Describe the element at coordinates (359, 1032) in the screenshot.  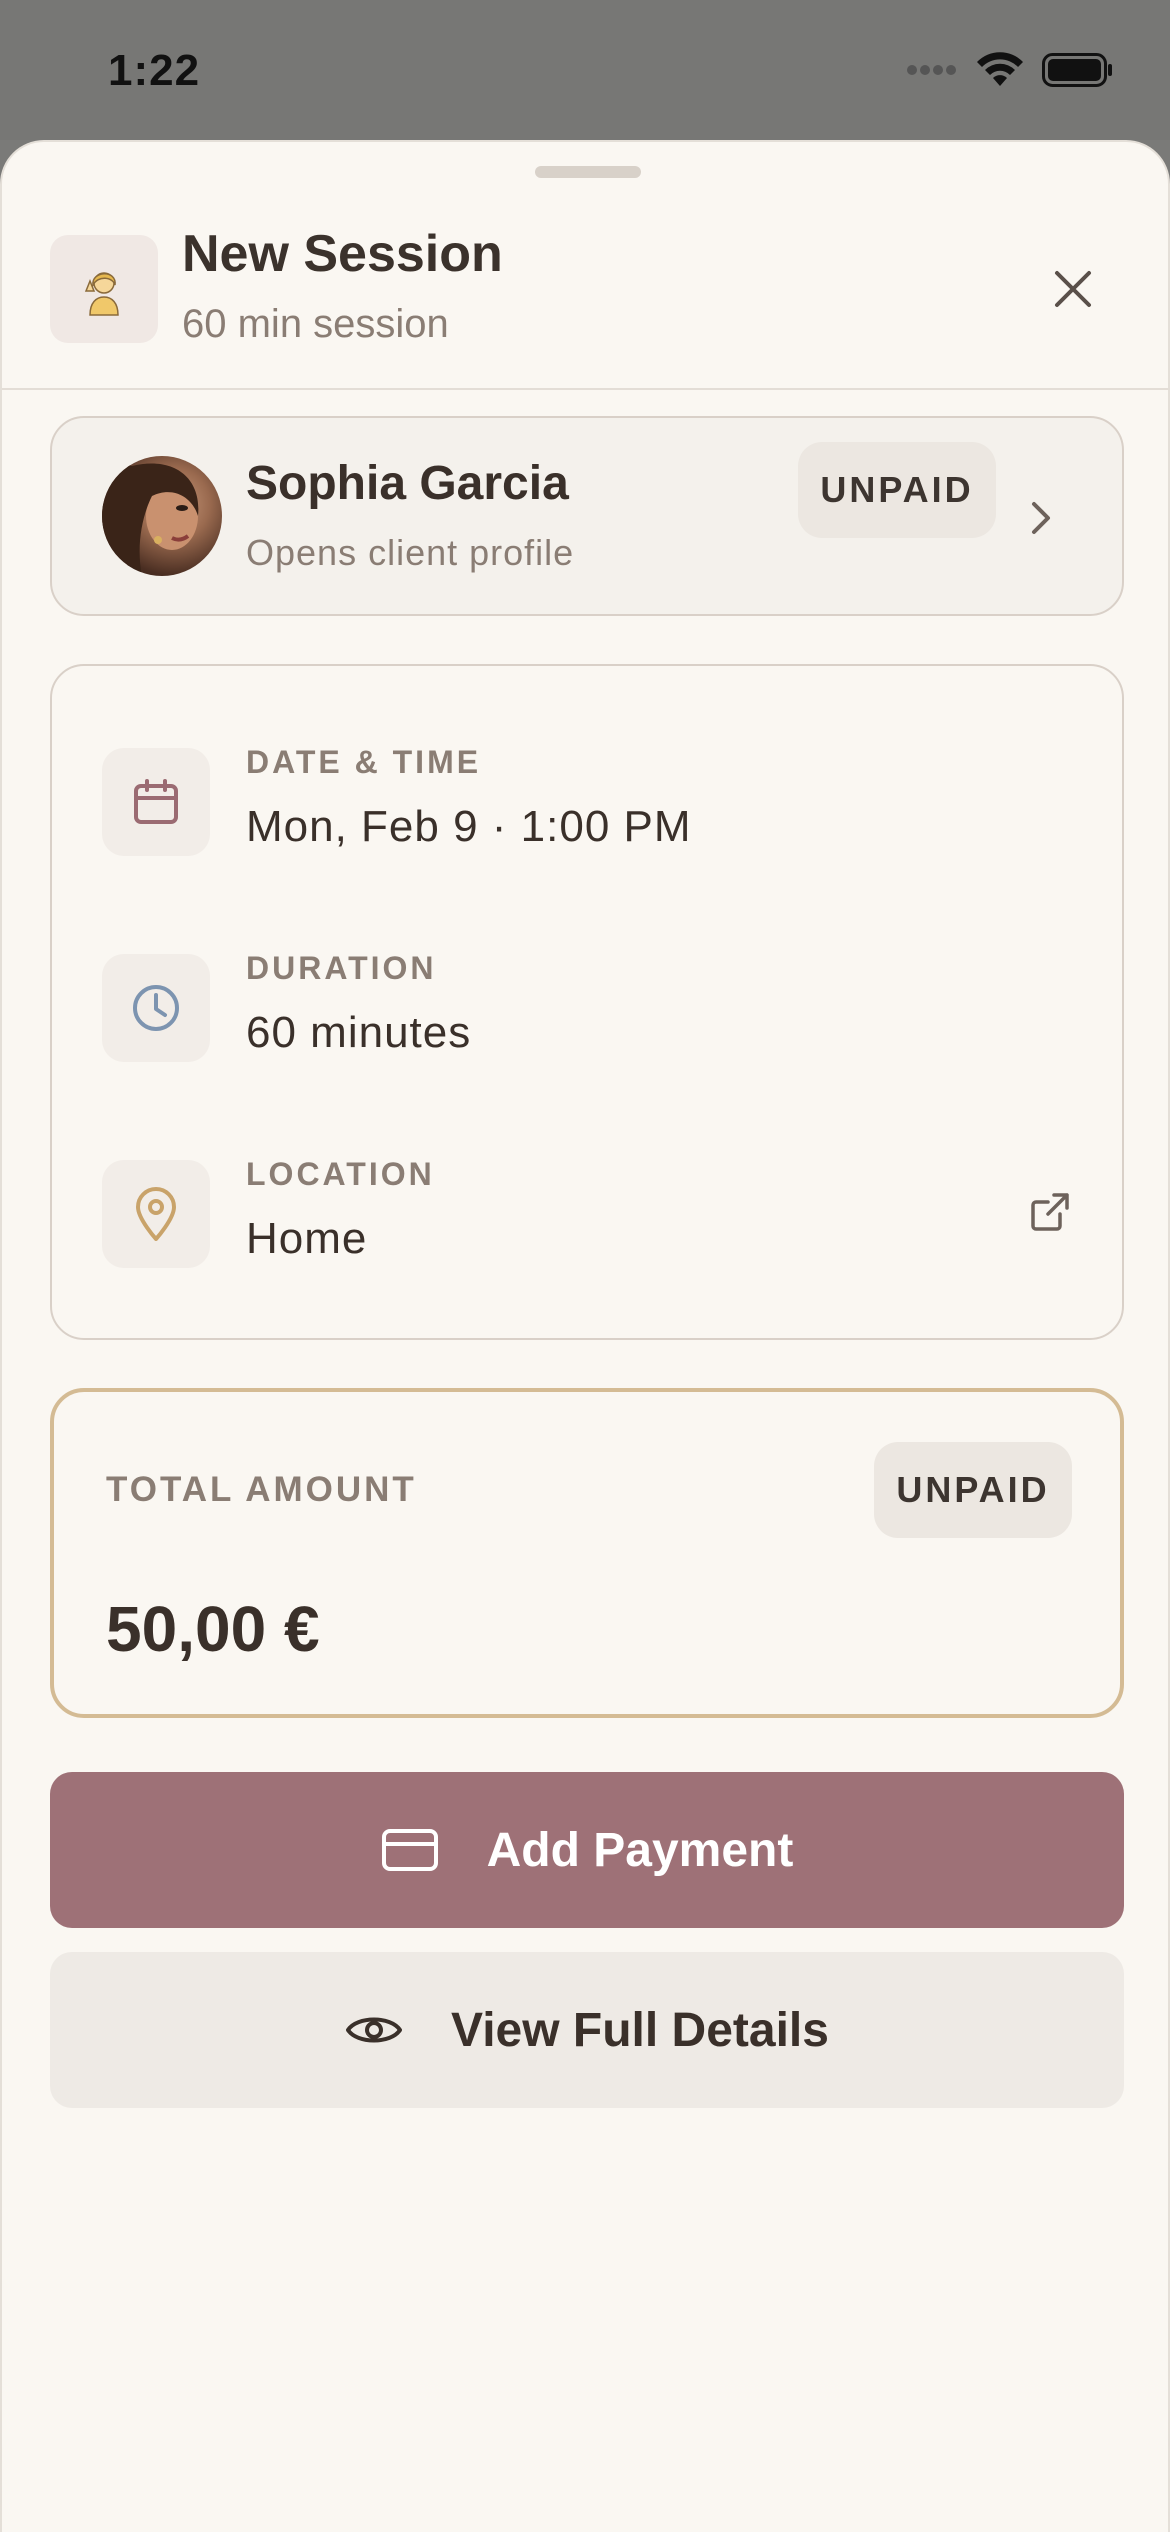
I see `duration-value: 60 minutes` at that location.